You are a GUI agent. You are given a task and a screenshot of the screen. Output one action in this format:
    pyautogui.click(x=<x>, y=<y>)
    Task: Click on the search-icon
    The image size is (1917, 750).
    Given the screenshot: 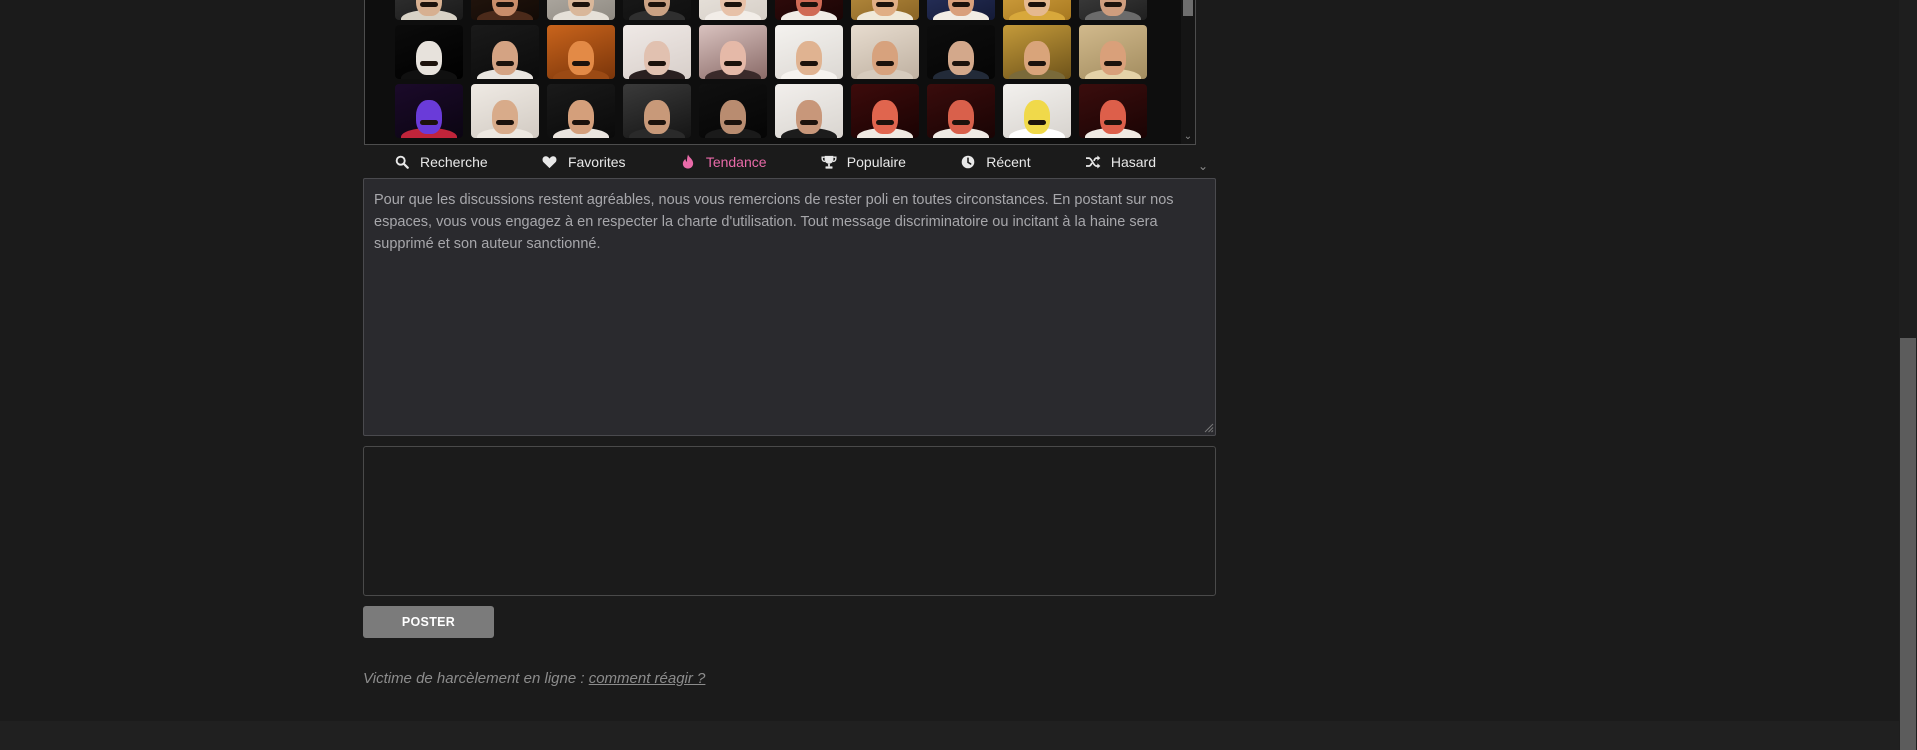 What is the action you would take?
    pyautogui.click(x=402, y=162)
    